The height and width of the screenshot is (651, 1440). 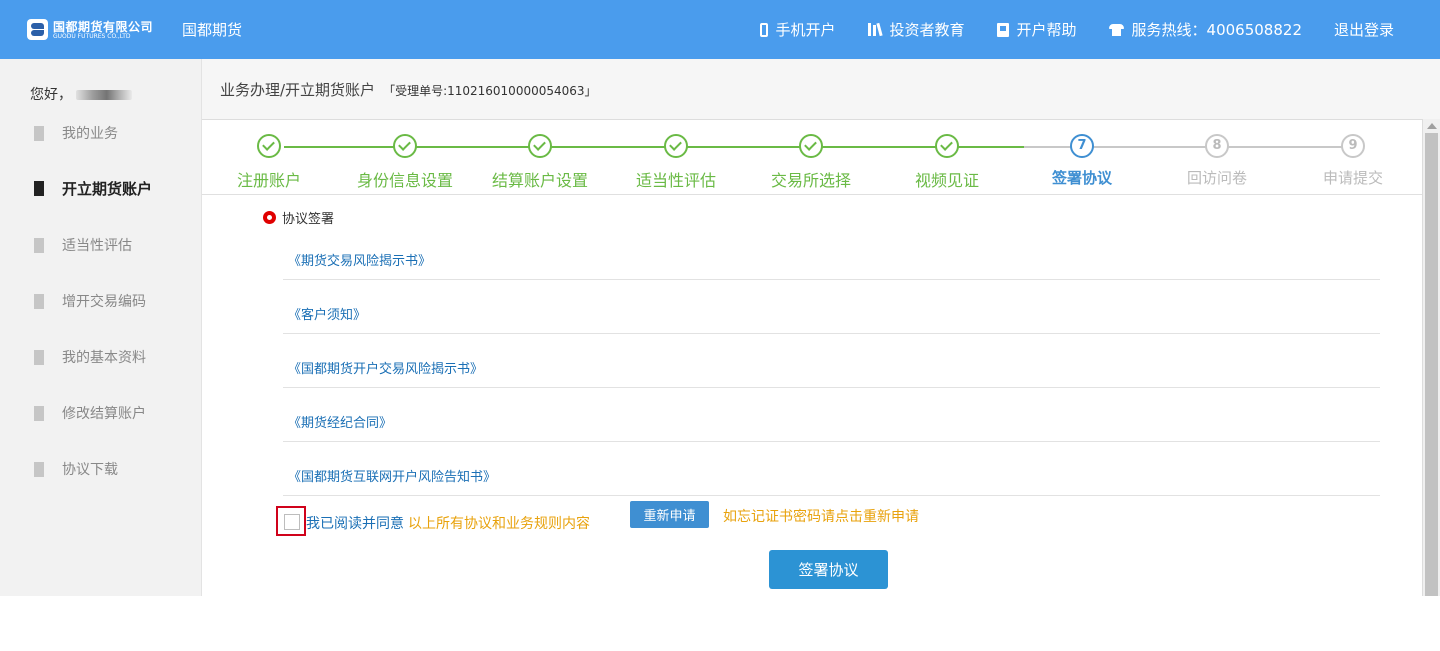 What do you see at coordinates (392, 475) in the screenshot?
I see `agreement-link-internet-risk-notice: 《国都期货互联网开户风险告知书》` at bounding box center [392, 475].